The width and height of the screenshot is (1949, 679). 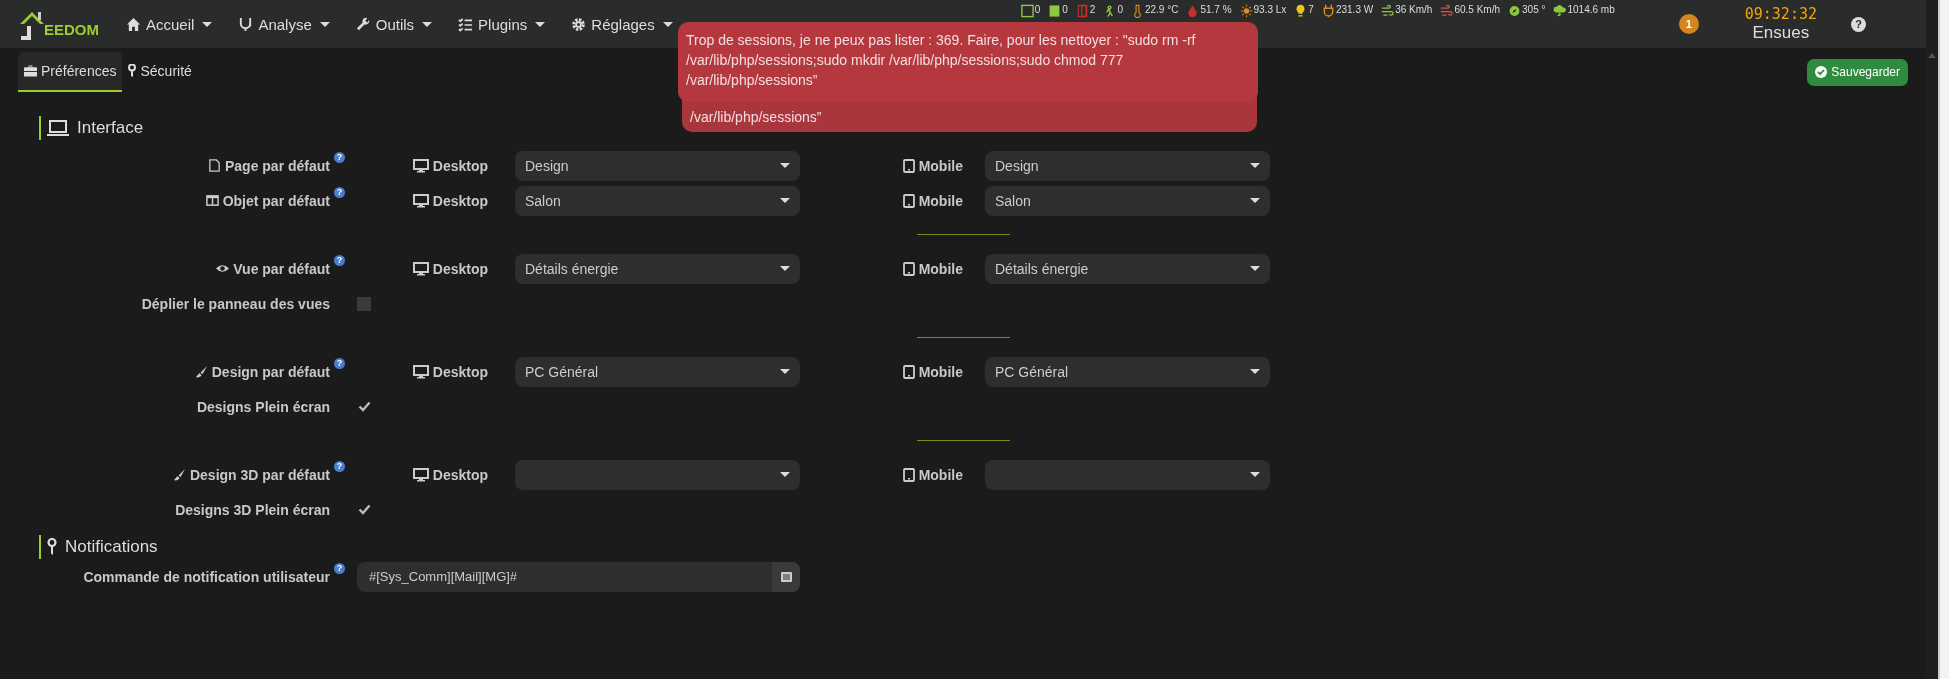 What do you see at coordinates (1328, 11) in the screenshot?
I see `plug-icon` at bounding box center [1328, 11].